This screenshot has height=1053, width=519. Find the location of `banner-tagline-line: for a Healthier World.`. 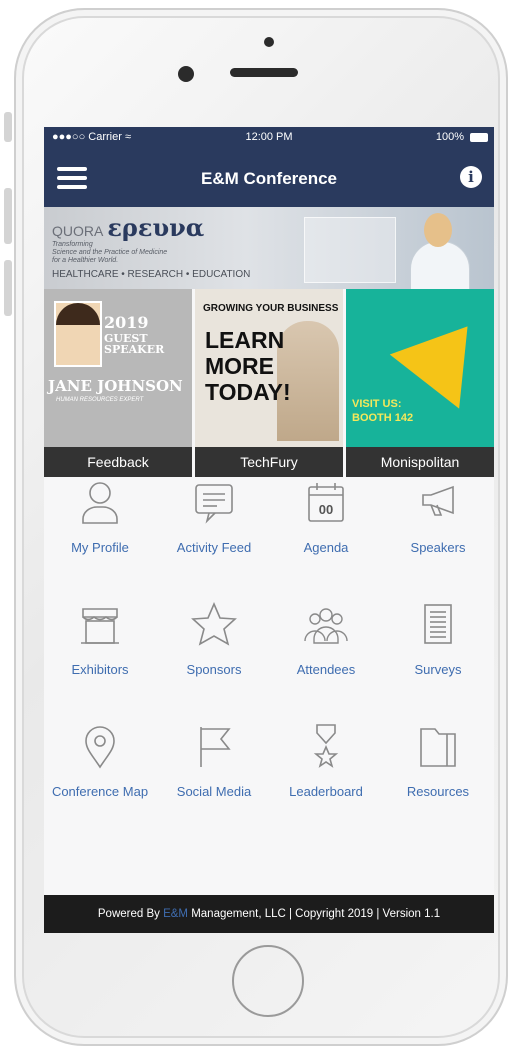

banner-tagline-line: for a Healthier World. is located at coordinates (85, 260).